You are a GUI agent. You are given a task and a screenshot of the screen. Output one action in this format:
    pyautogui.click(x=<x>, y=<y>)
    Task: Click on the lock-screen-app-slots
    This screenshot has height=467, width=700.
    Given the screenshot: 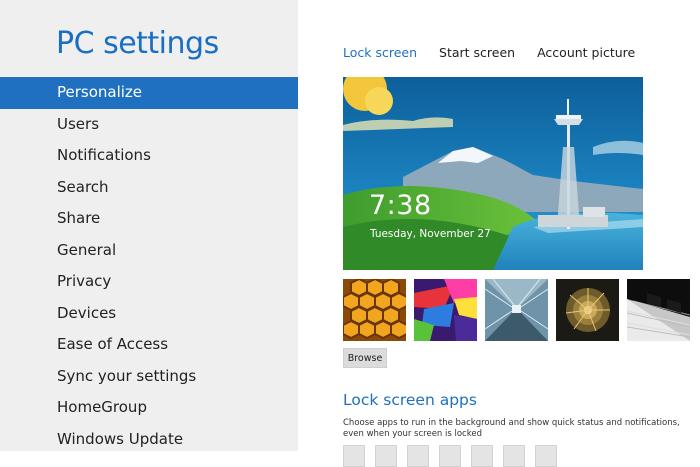 What is the action you would take?
    pyautogui.click(x=450, y=456)
    